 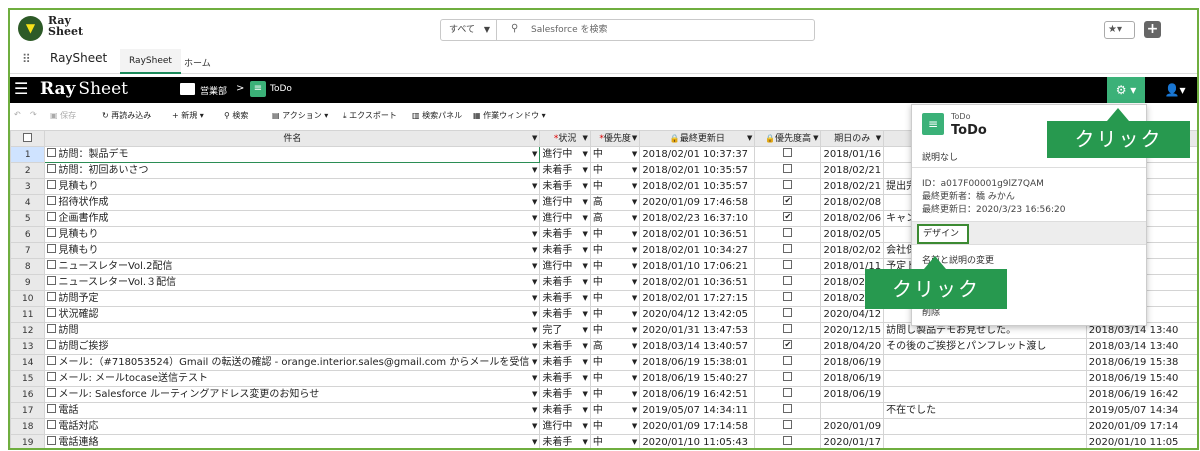 What do you see at coordinates (292, 394) in the screenshot?
I see `subject-cell: メール: Salesforce ルーティングアドレス変更のお知らせ ▼` at bounding box center [292, 394].